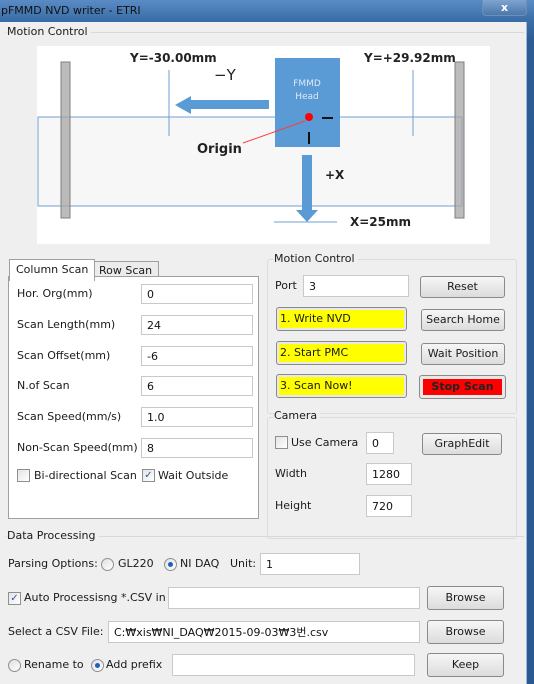 This screenshot has width=534, height=684. I want to click on wait-outside-checkbox: ✓, so click(148, 475).